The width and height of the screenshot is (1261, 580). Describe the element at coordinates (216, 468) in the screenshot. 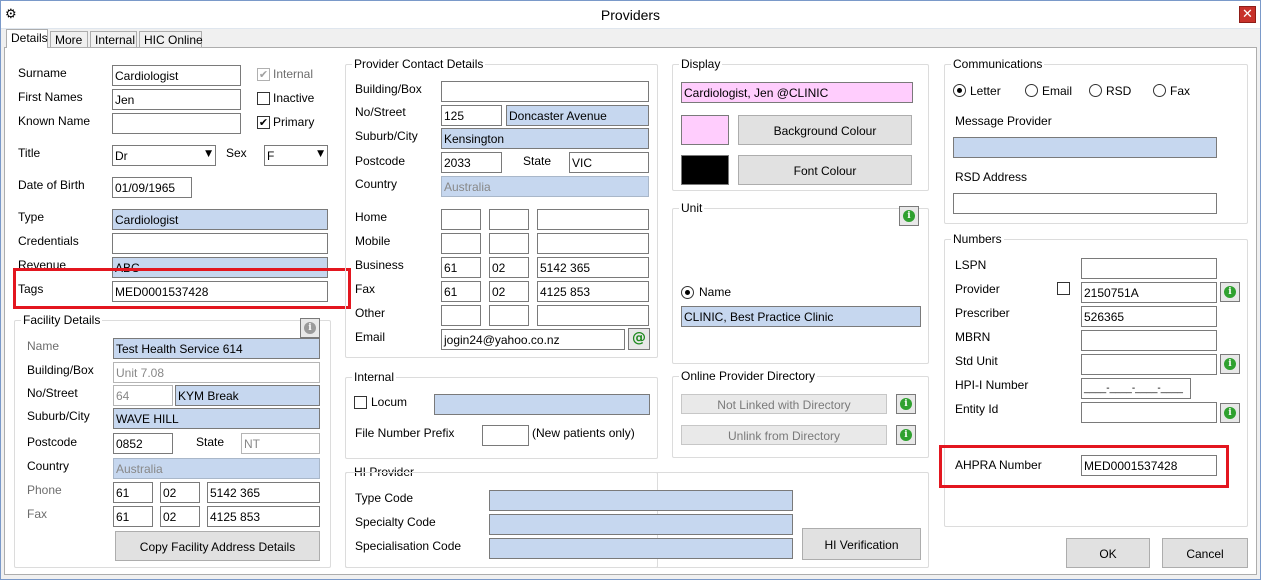

I see `facility-country-field: Australia` at that location.